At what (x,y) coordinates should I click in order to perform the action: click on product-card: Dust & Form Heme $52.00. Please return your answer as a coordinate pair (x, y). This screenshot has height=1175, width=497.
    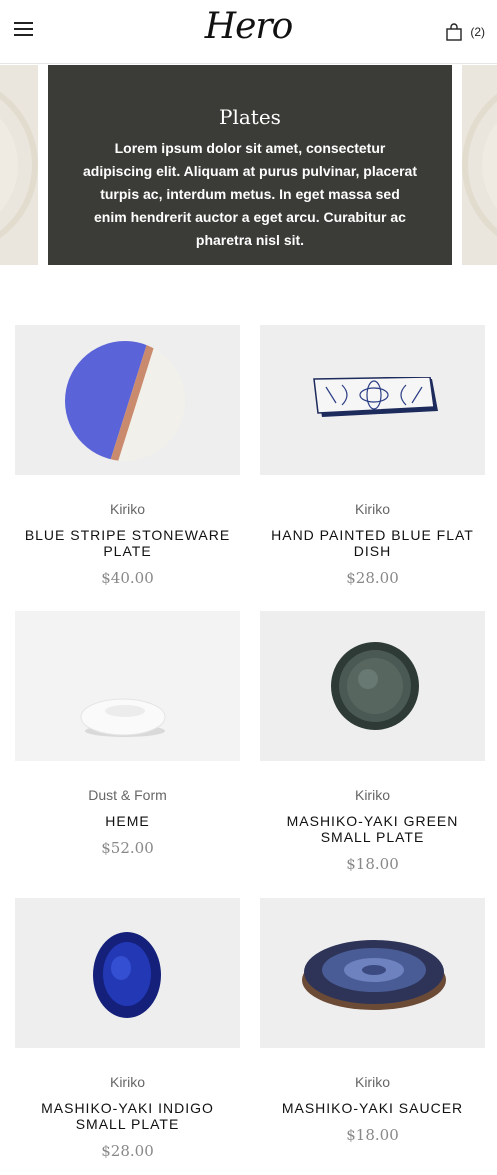
    Looking at the image, I should click on (127, 734).